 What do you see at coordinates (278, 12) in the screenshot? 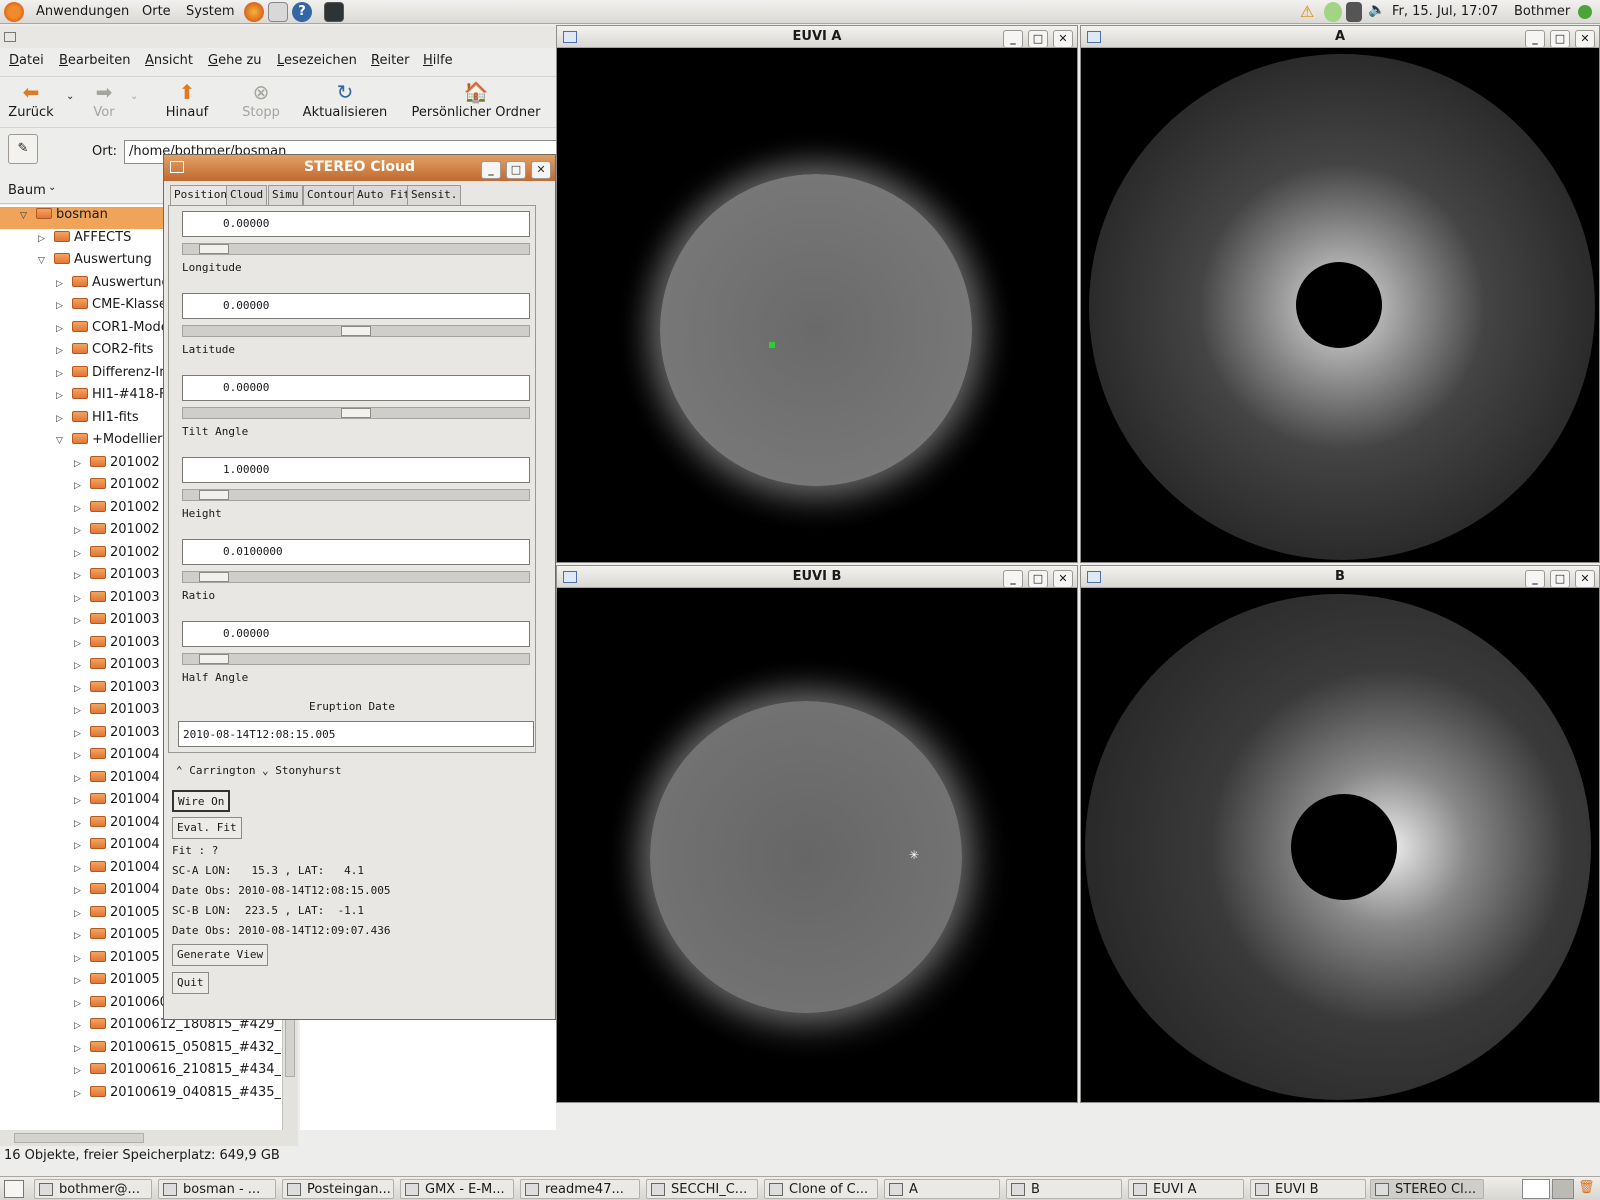
I see `mail-launcher-icon` at bounding box center [278, 12].